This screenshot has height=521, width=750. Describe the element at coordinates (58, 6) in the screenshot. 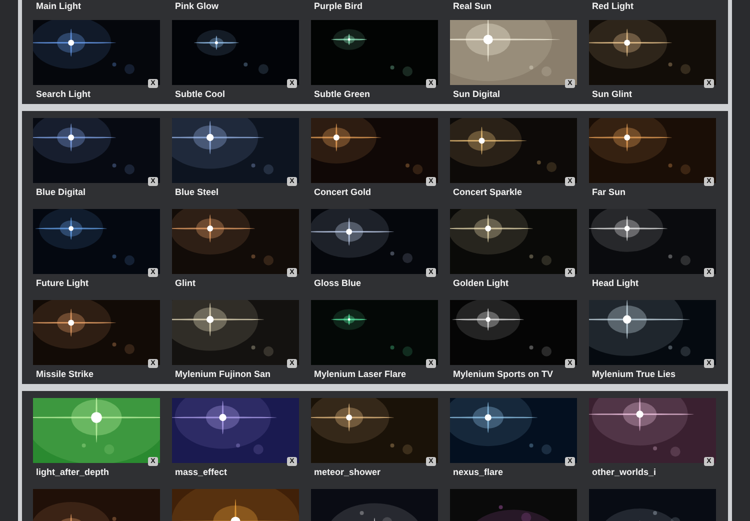

I see `preset-name: Main Light` at that location.